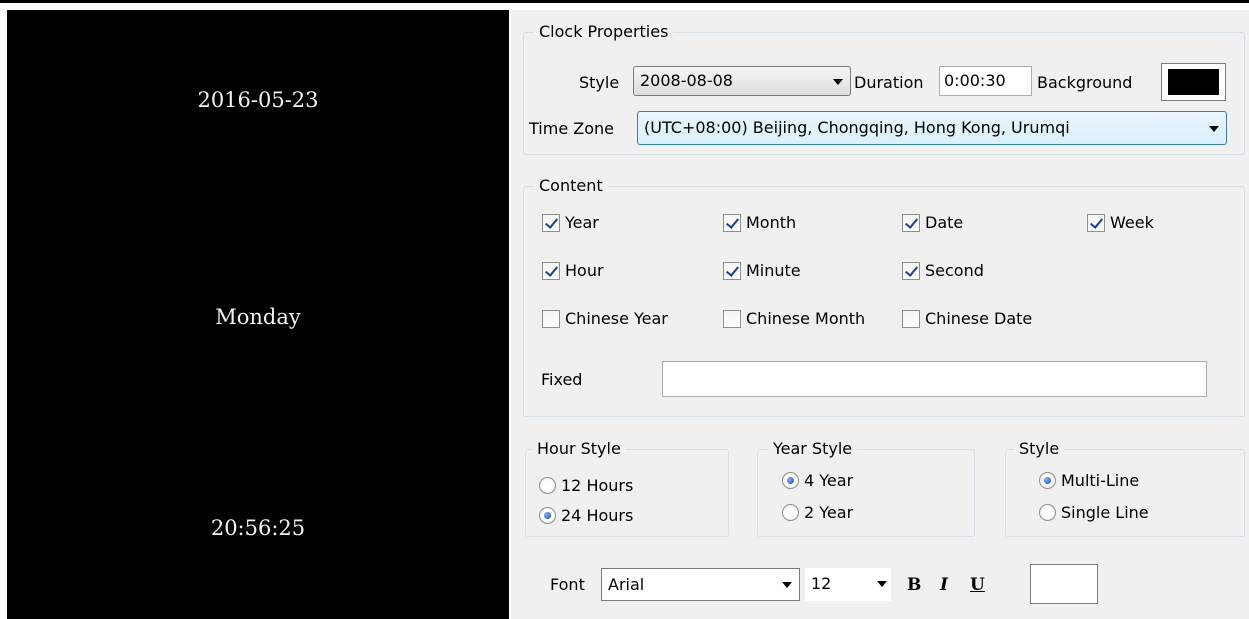 The image size is (1249, 619). I want to click on multi-line-radio: Multi-Line, so click(1089, 480).